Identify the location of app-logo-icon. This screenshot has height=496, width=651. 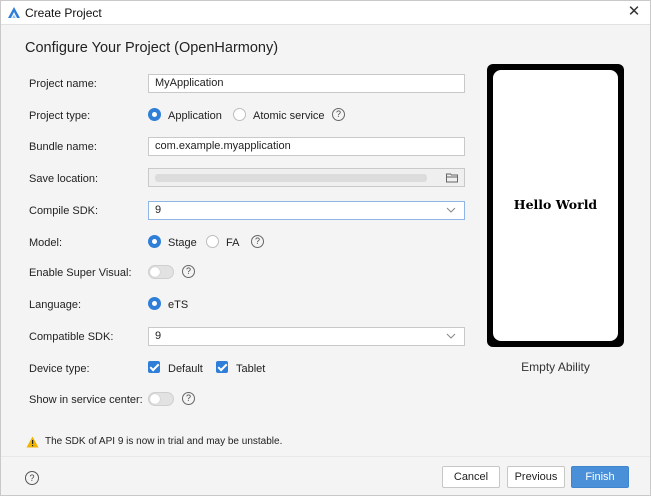
(14, 12).